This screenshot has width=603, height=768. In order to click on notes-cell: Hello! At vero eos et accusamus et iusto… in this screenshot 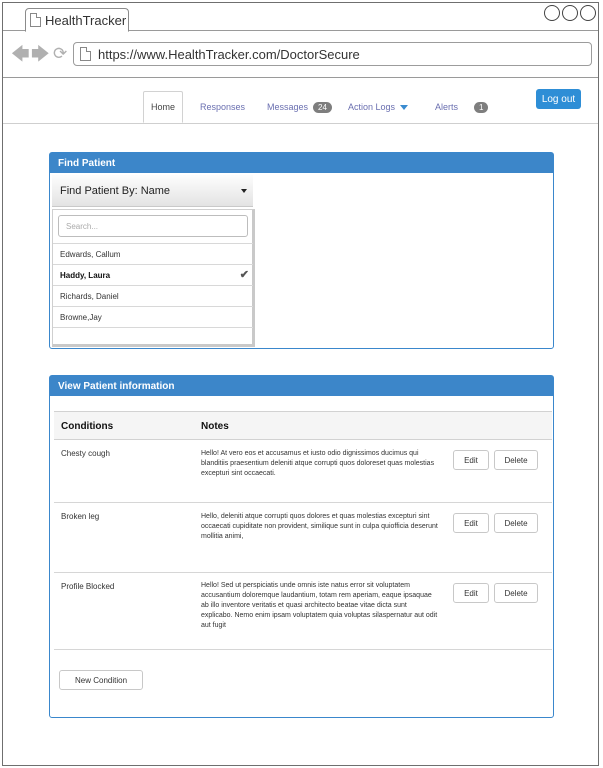, I will do `click(318, 463)`.